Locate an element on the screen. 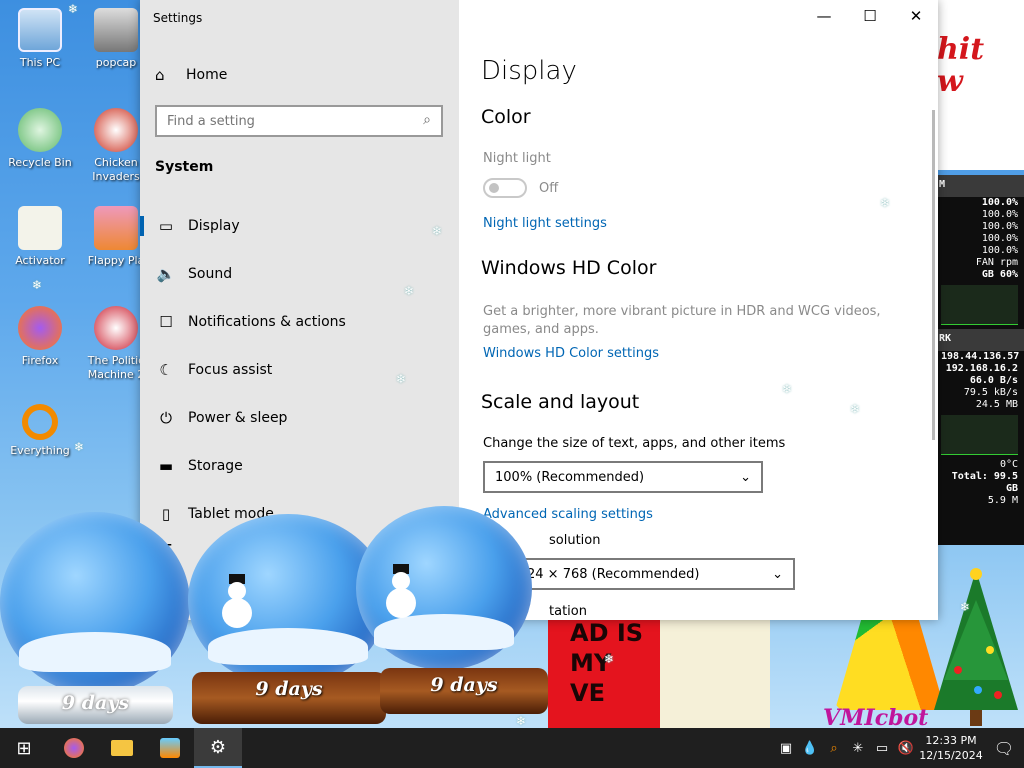 The height and width of the screenshot is (768, 1024). taskbar-file-explorer is located at coordinates (122, 748).